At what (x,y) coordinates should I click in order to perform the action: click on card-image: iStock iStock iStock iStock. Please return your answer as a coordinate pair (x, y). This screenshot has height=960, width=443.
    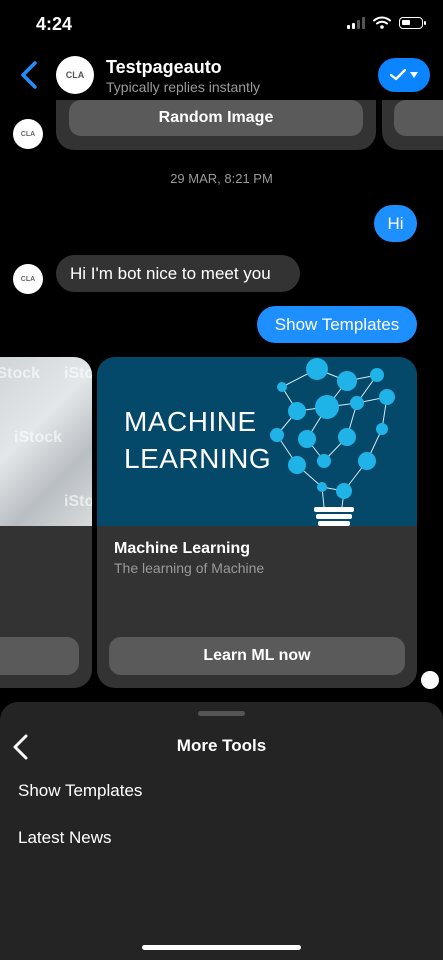
    Looking at the image, I should click on (46, 441).